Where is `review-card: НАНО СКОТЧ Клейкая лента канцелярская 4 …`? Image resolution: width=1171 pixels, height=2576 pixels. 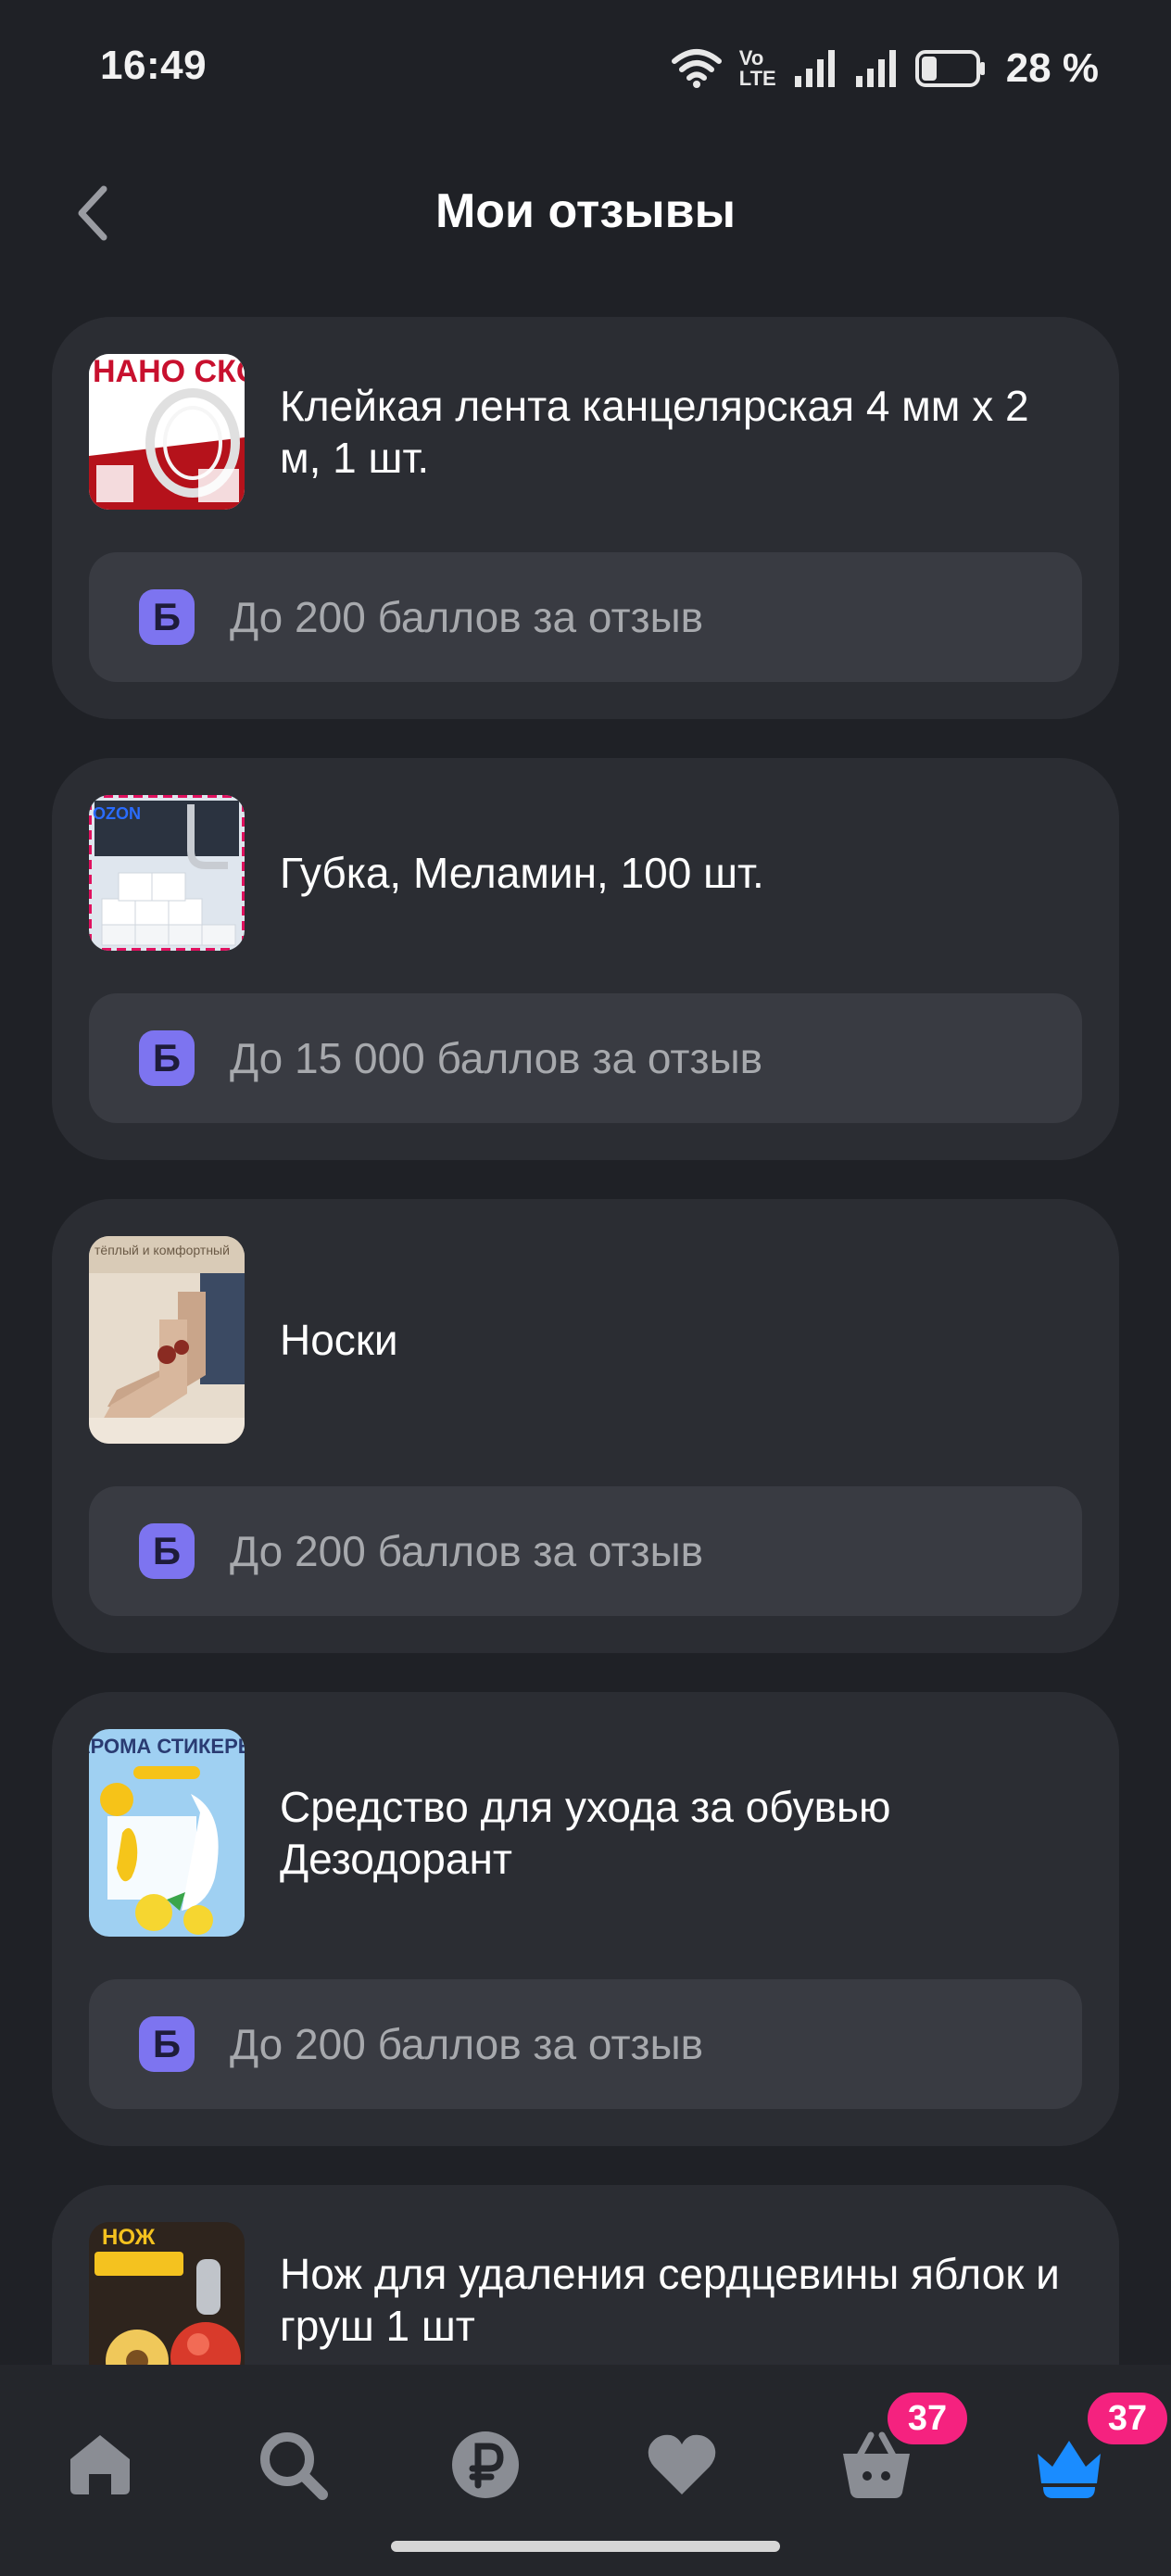 review-card: НАНО СКОТЧ Клейкая лента канцелярская 4 … is located at coordinates (585, 518).